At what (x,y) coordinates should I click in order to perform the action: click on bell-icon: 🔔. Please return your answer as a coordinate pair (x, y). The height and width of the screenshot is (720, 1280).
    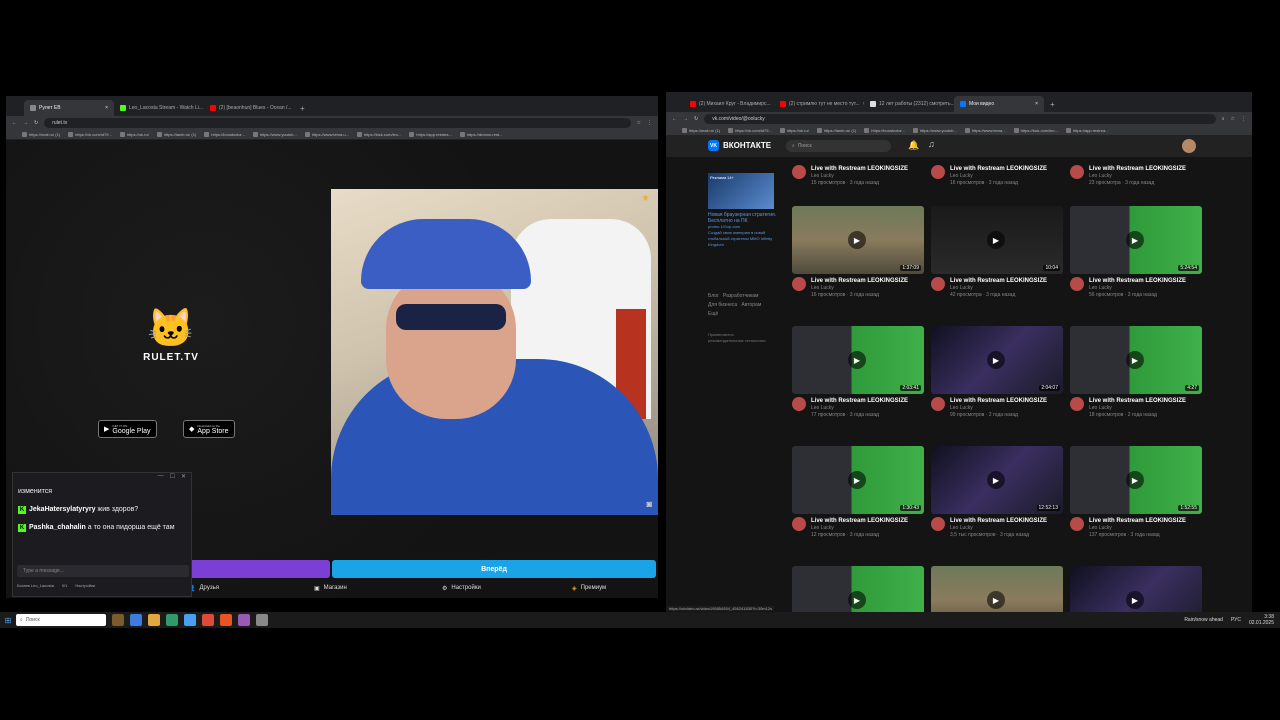
    Looking at the image, I should click on (913, 145).